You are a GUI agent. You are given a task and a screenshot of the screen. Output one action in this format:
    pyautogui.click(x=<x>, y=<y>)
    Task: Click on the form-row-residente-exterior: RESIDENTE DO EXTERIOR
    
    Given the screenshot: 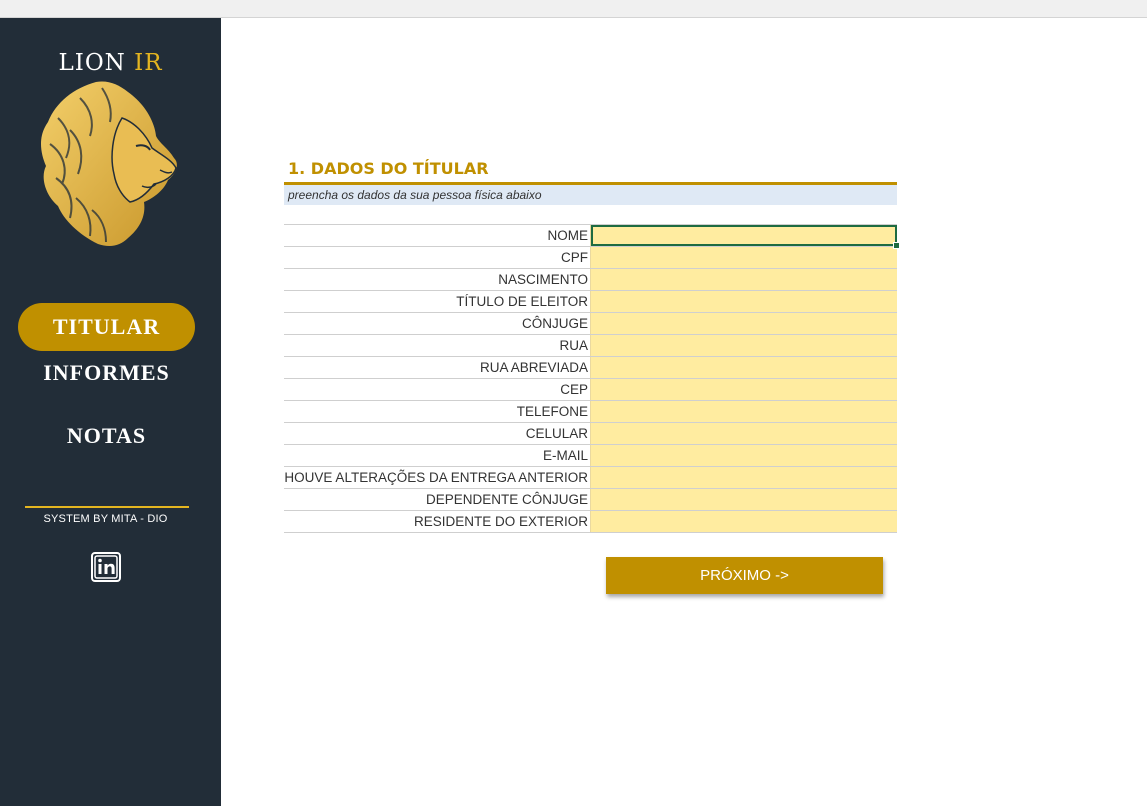 What is the action you would take?
    pyautogui.click(x=590, y=522)
    